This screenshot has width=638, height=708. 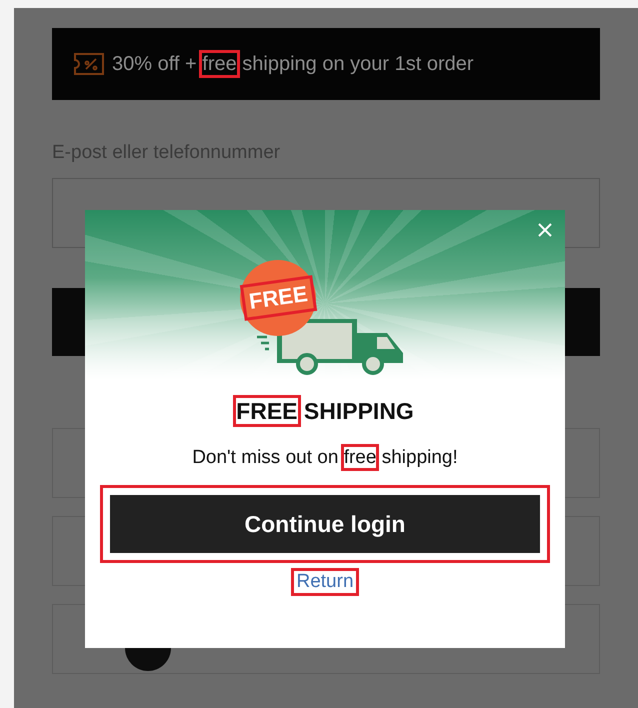 What do you see at coordinates (293, 64) in the screenshot?
I see `promo-text: 30% off + free shipping on your 1st order` at bounding box center [293, 64].